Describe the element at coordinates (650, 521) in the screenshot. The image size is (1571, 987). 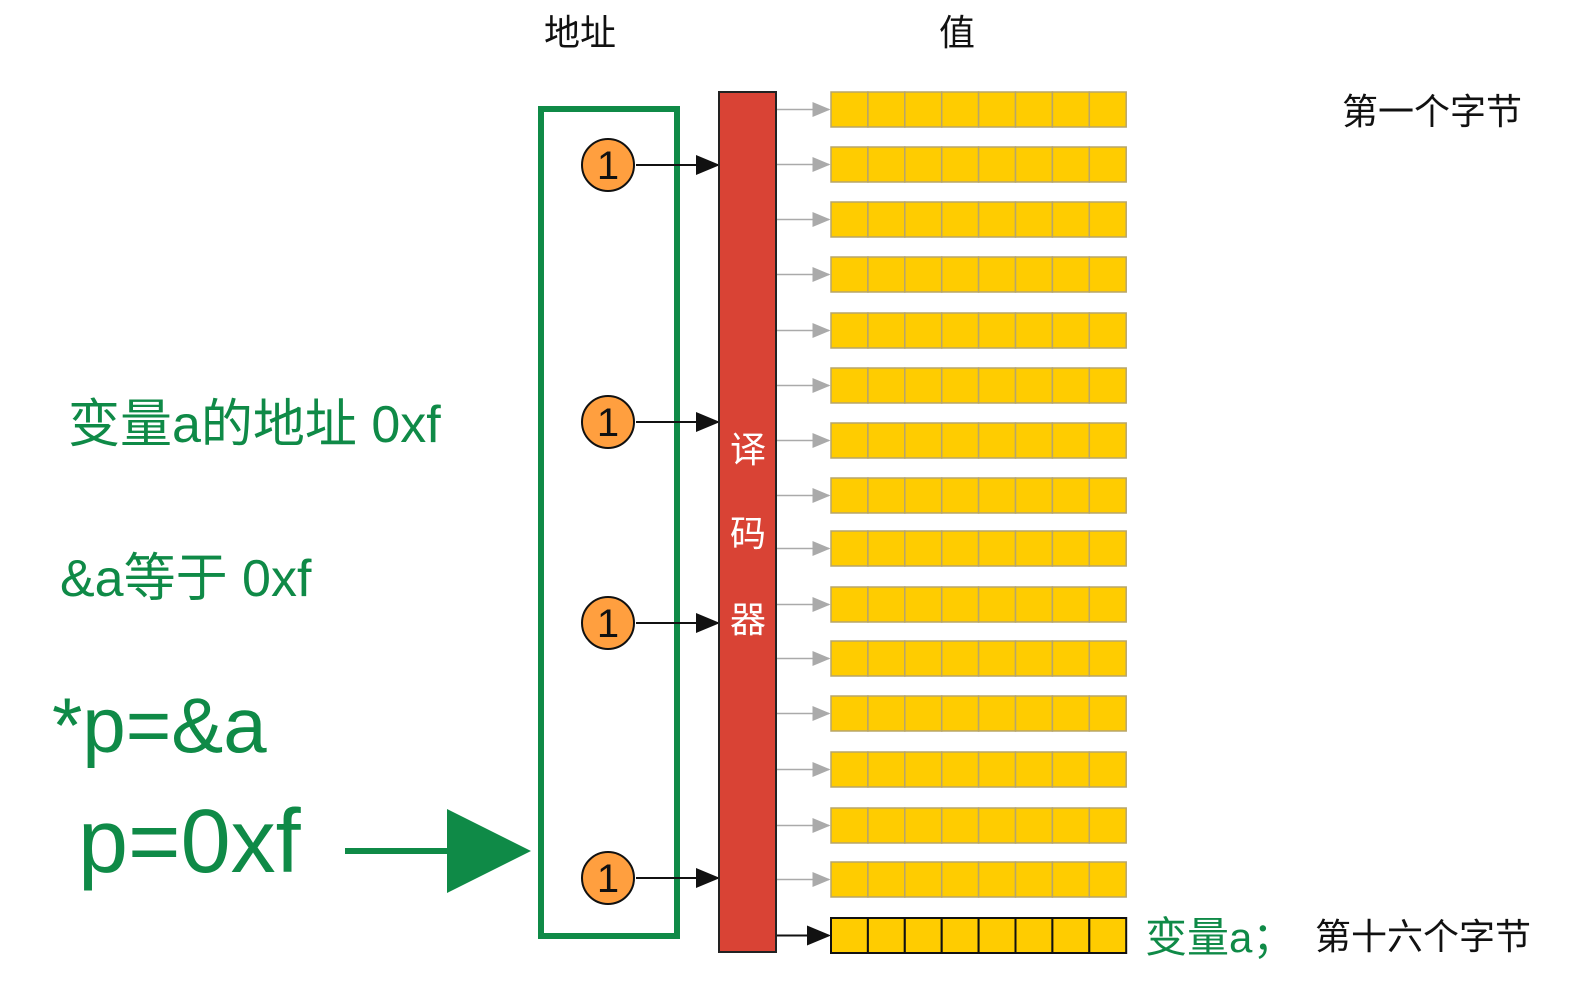
I see `address-bit-group: 1 1 1 1` at that location.